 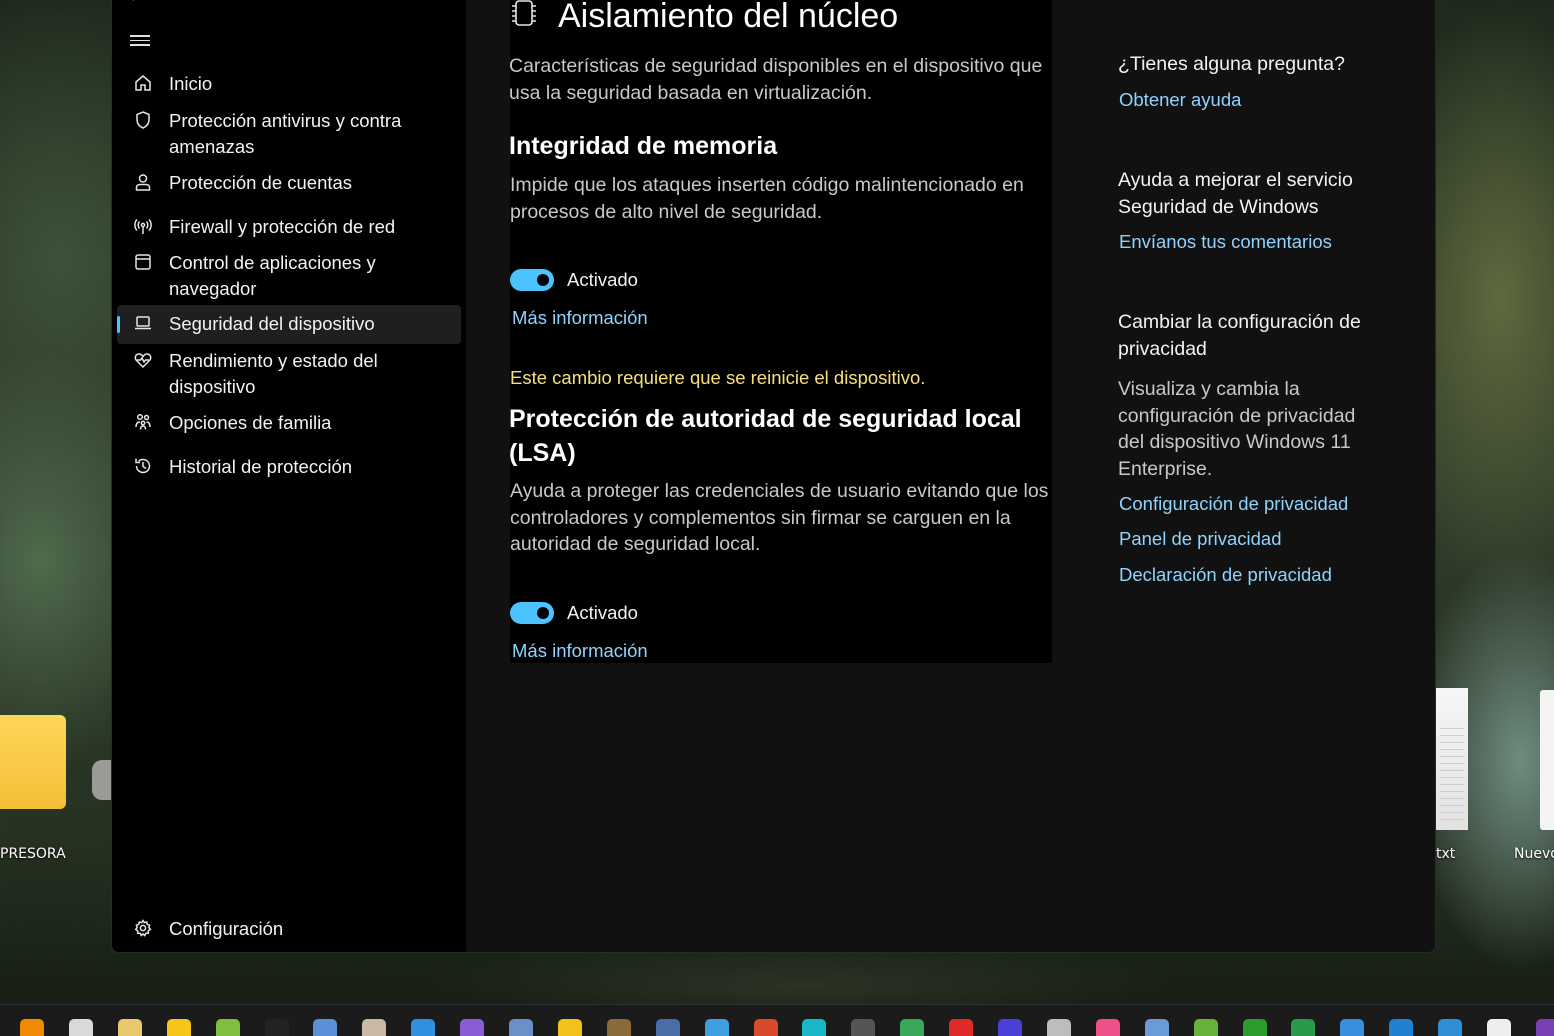 What do you see at coordinates (1239, 335) in the screenshot?
I see `privacy-heading: Cambiar la configuración de privacidad` at bounding box center [1239, 335].